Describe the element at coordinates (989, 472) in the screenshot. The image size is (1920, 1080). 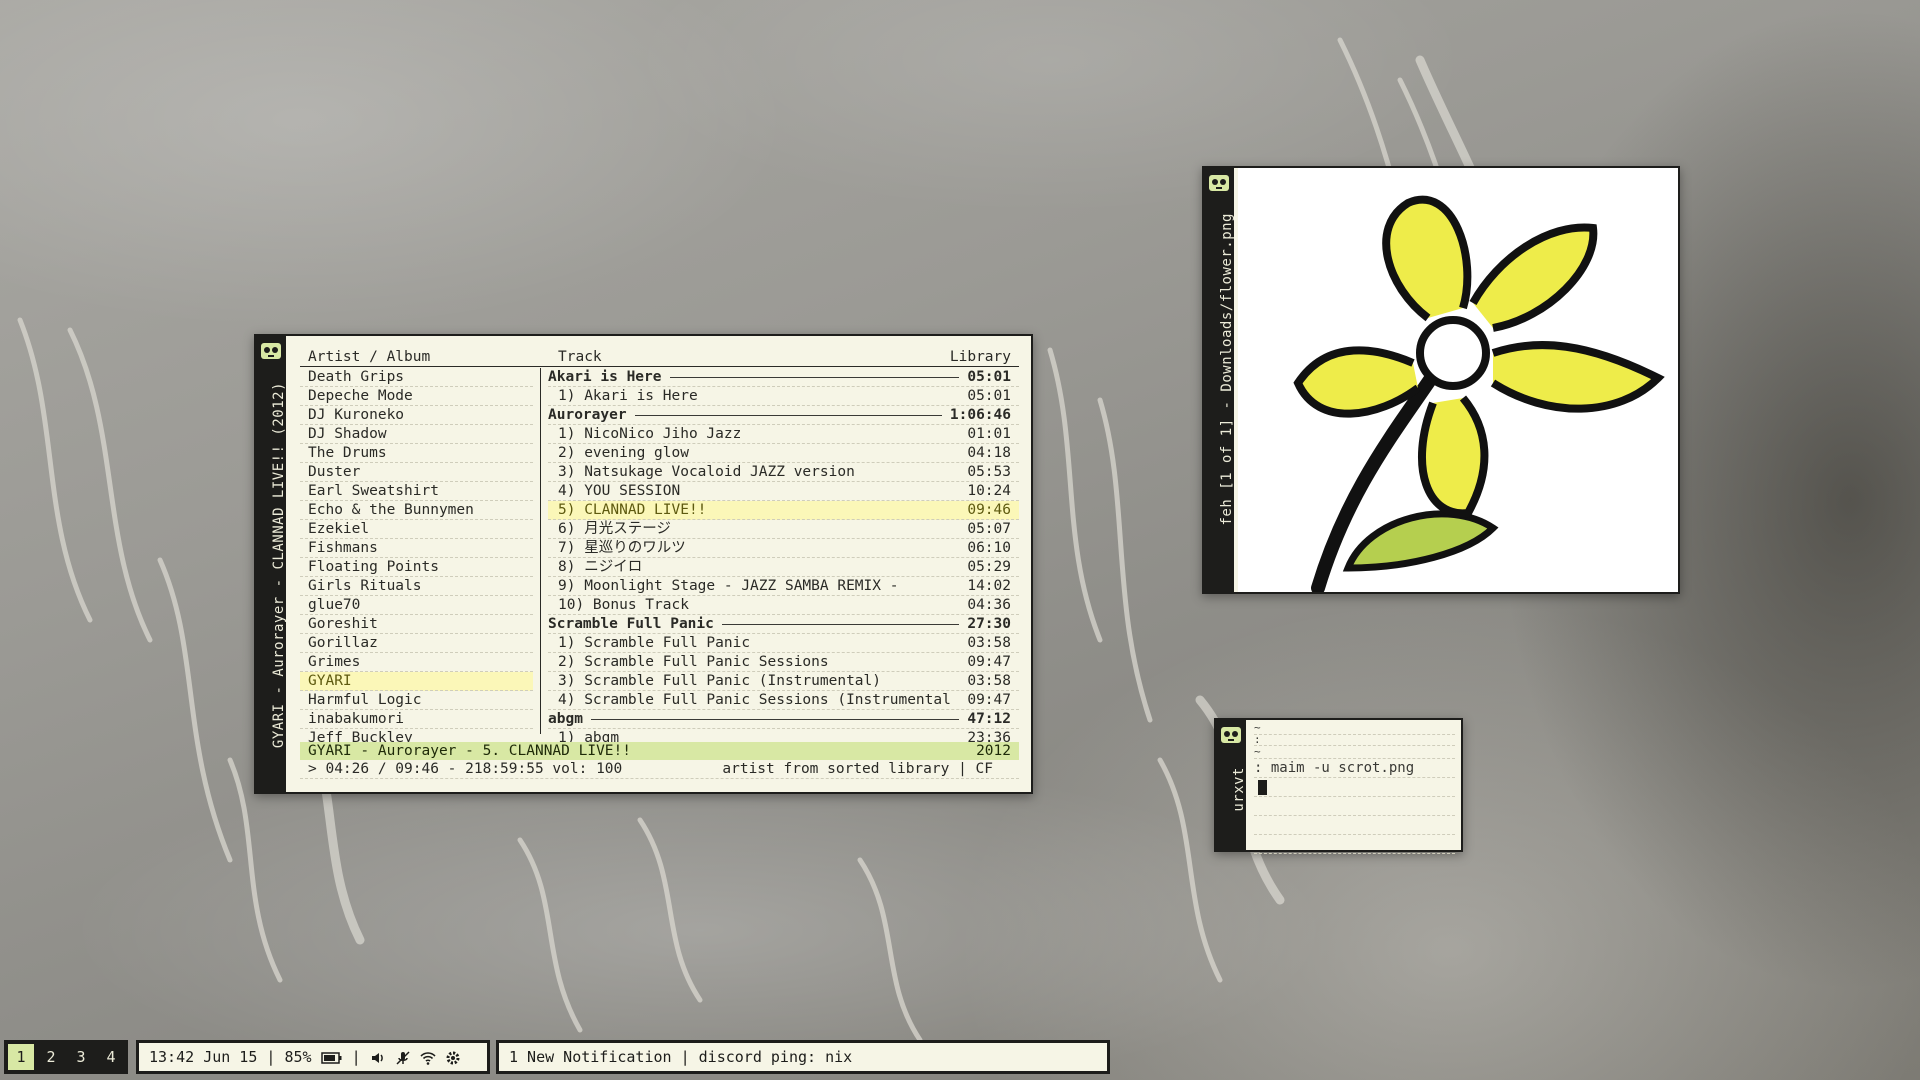
I see `track-duration: 05:53` at that location.